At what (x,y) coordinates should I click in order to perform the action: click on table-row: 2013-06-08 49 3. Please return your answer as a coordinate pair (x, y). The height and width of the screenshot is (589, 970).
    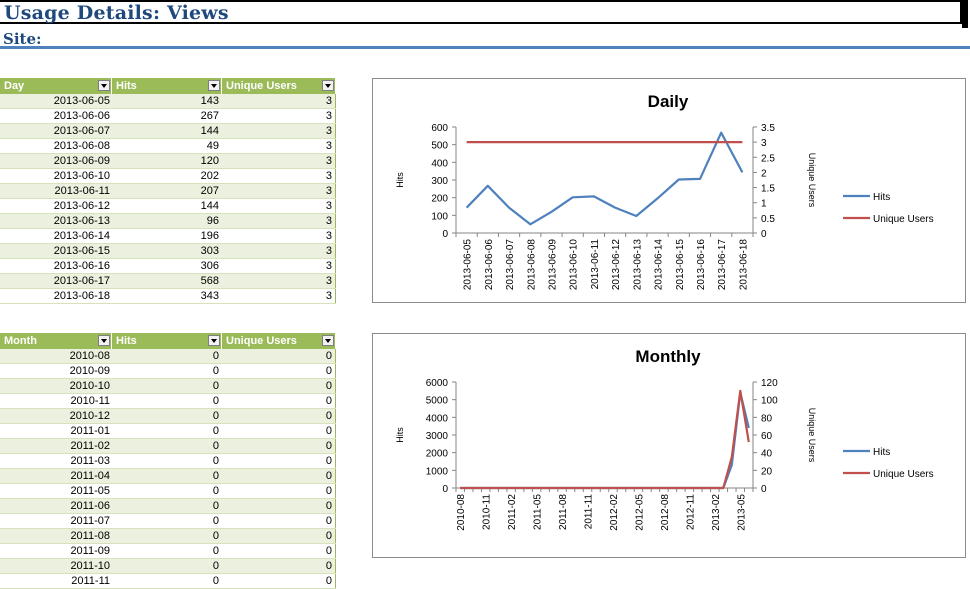
    Looking at the image, I should click on (168, 146).